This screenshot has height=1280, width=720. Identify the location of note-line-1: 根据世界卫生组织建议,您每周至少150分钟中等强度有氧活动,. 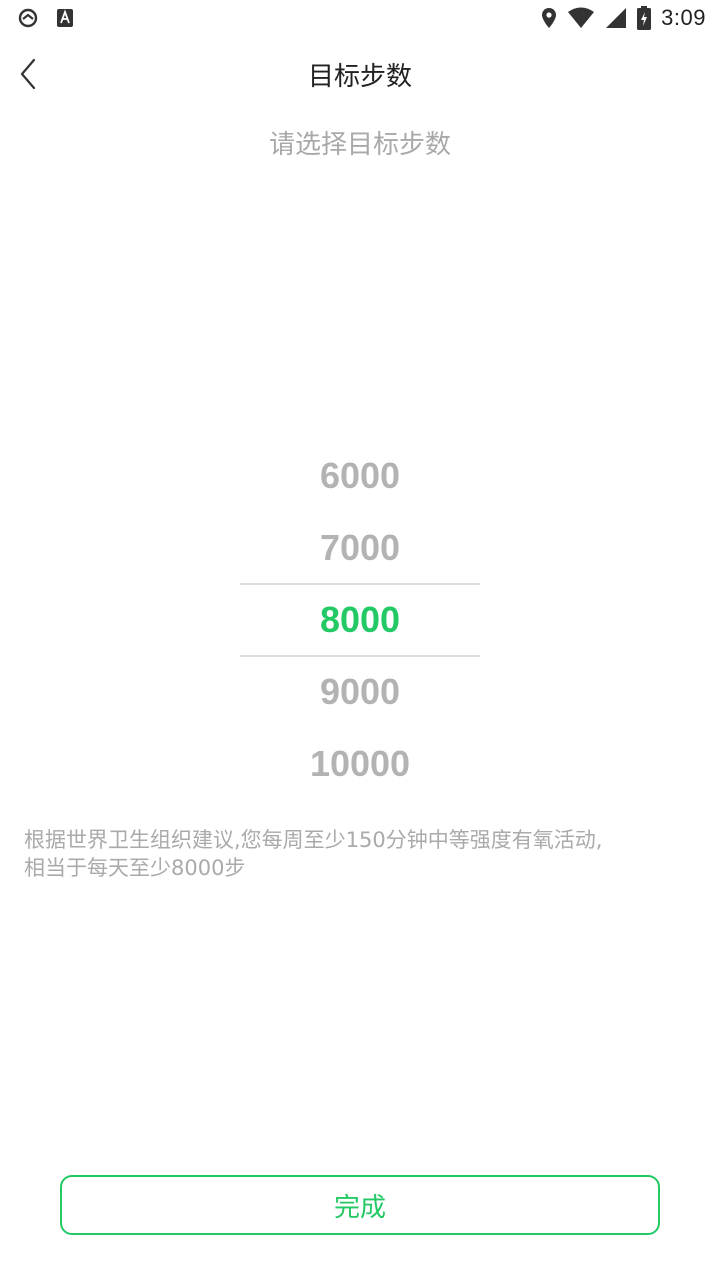
(313, 840).